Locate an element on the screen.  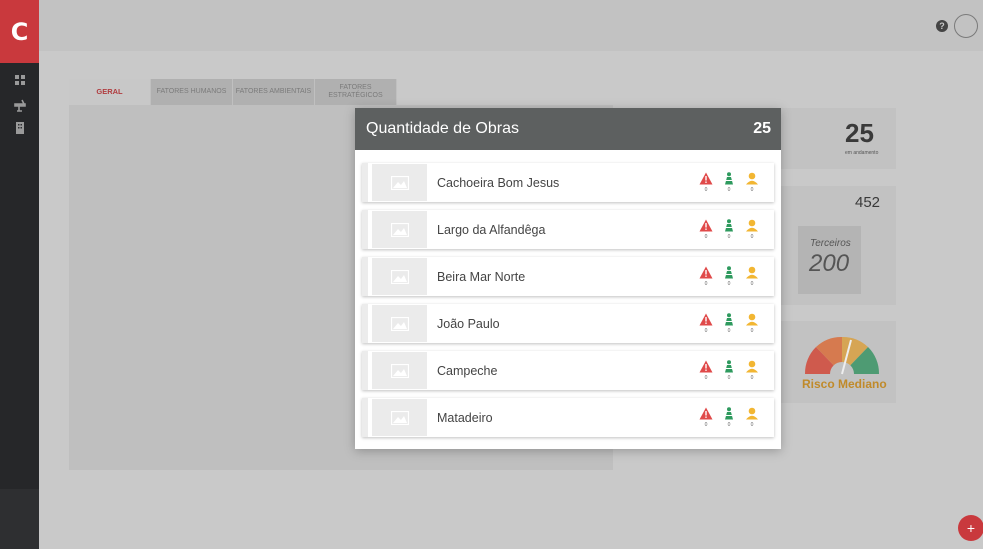
risk-label: Risco Mediano is located at coordinates (844, 384).